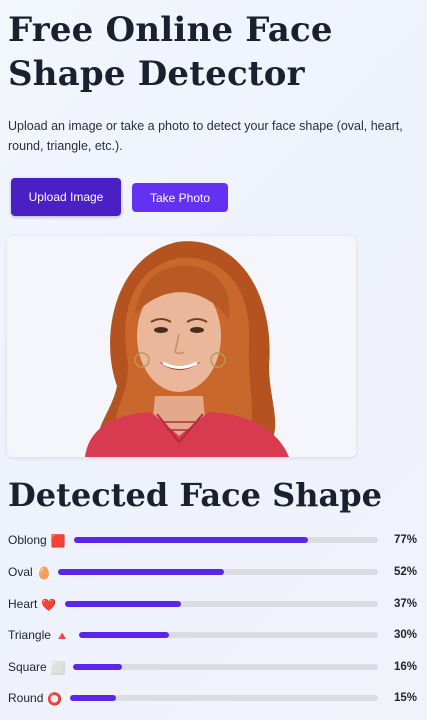 The width and height of the screenshot is (427, 720). What do you see at coordinates (405, 572) in the screenshot?
I see `result-percent: 52%` at bounding box center [405, 572].